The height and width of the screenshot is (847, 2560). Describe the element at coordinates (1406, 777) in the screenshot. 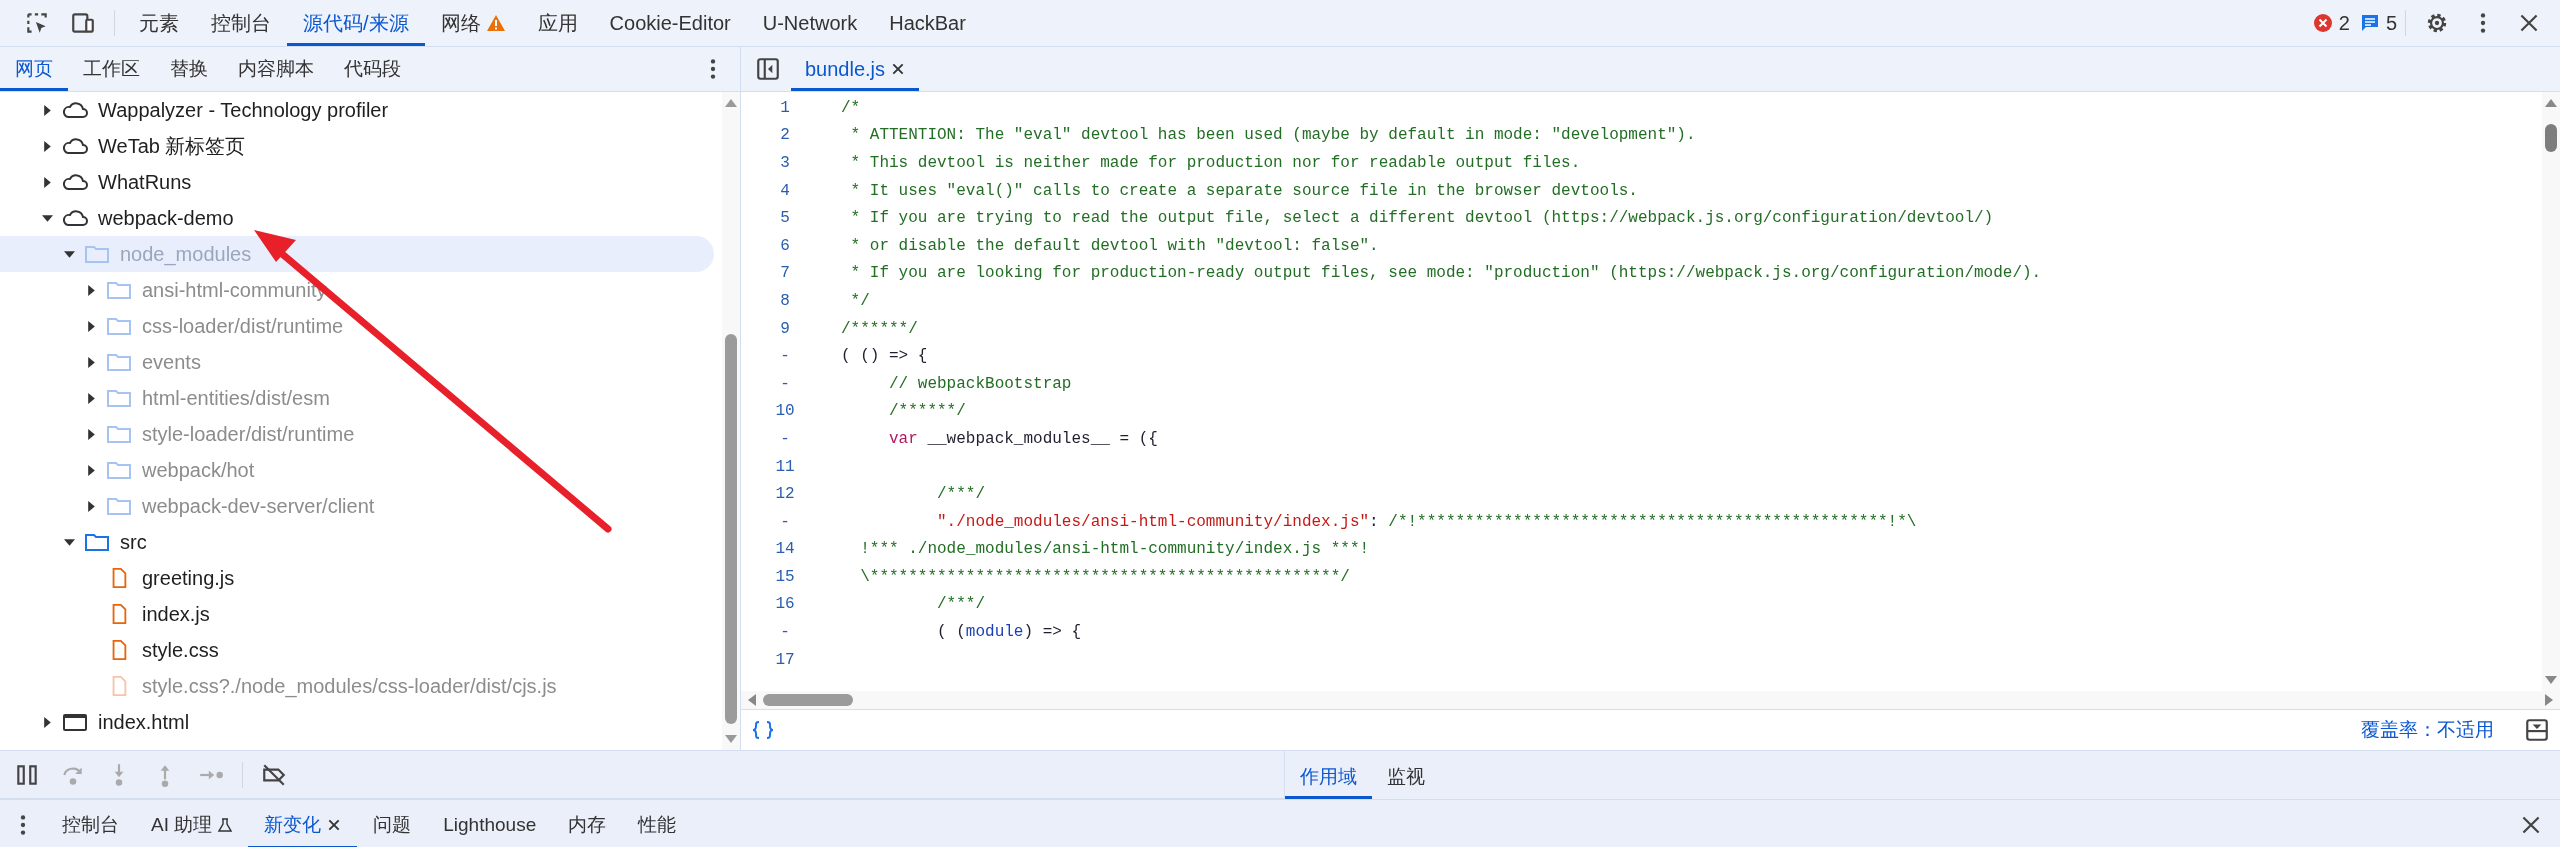

I see `sidebar-tab: 监视` at that location.